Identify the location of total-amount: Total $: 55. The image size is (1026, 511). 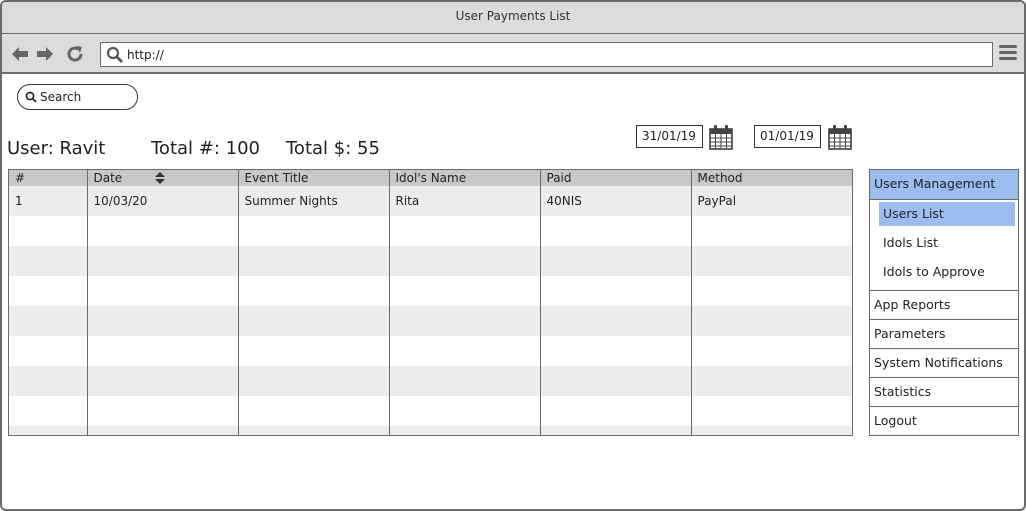
(333, 148).